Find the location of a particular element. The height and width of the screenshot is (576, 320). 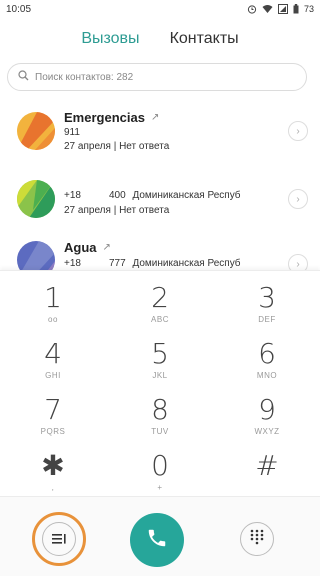

call-number: 911 is located at coordinates (72, 132).